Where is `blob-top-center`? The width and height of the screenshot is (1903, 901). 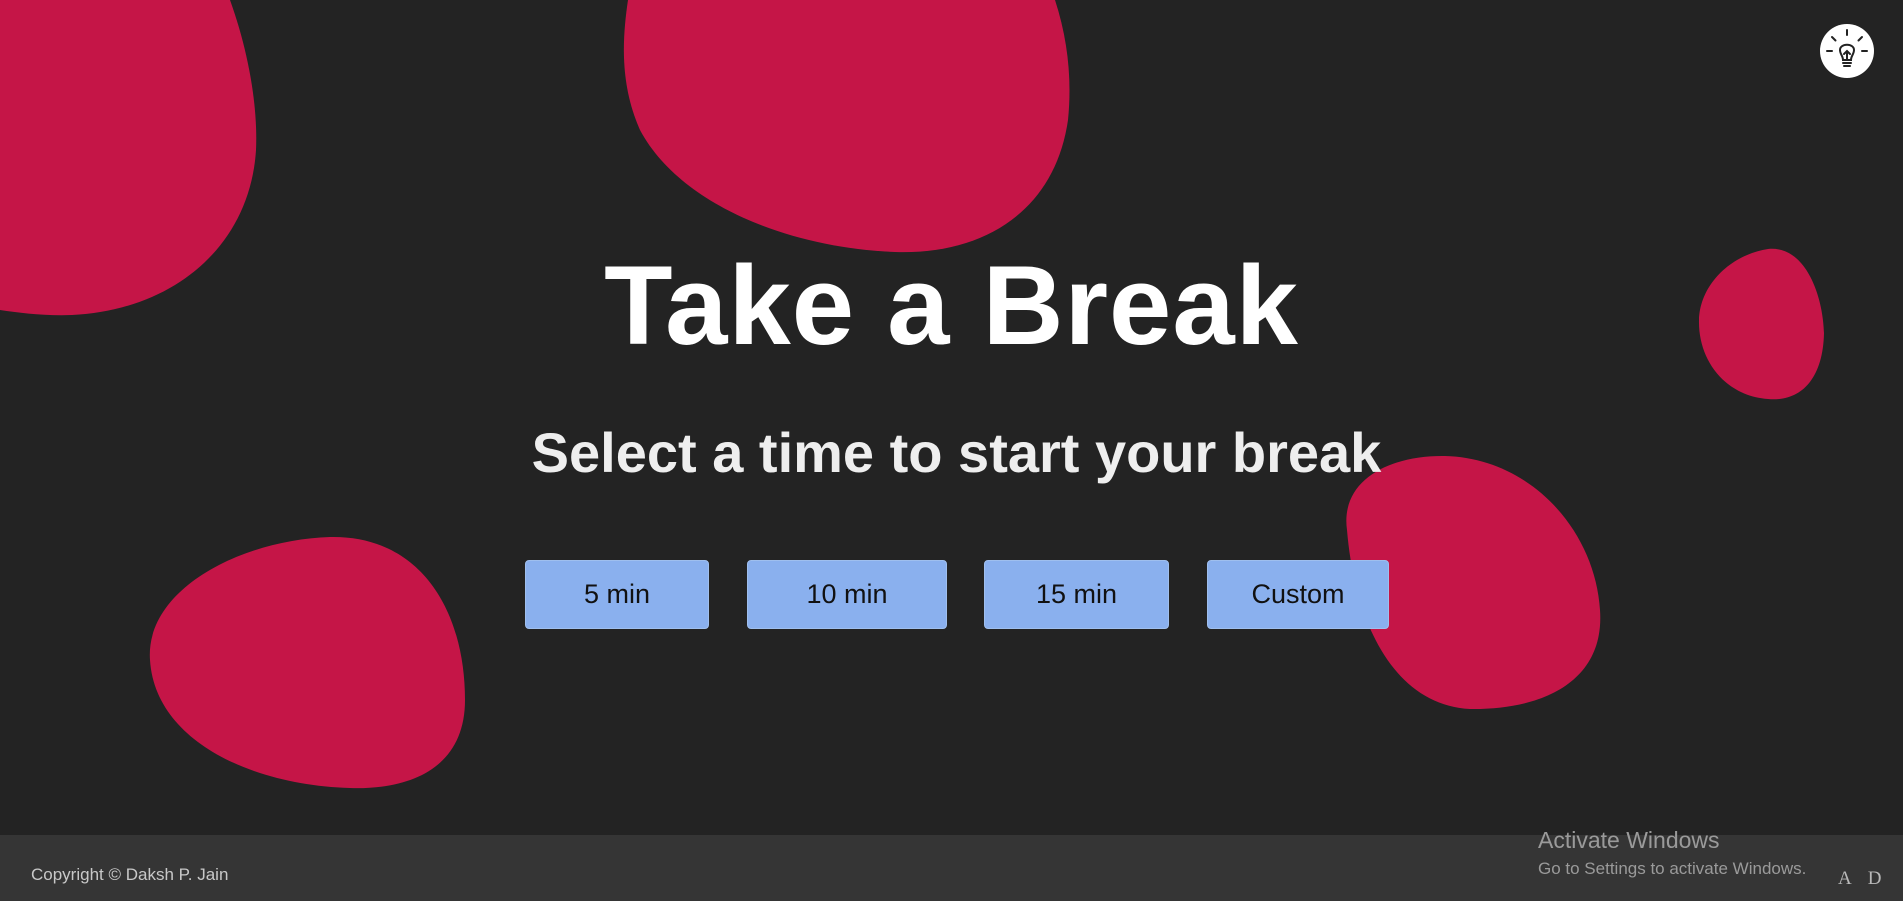 blob-top-center is located at coordinates (846, 126).